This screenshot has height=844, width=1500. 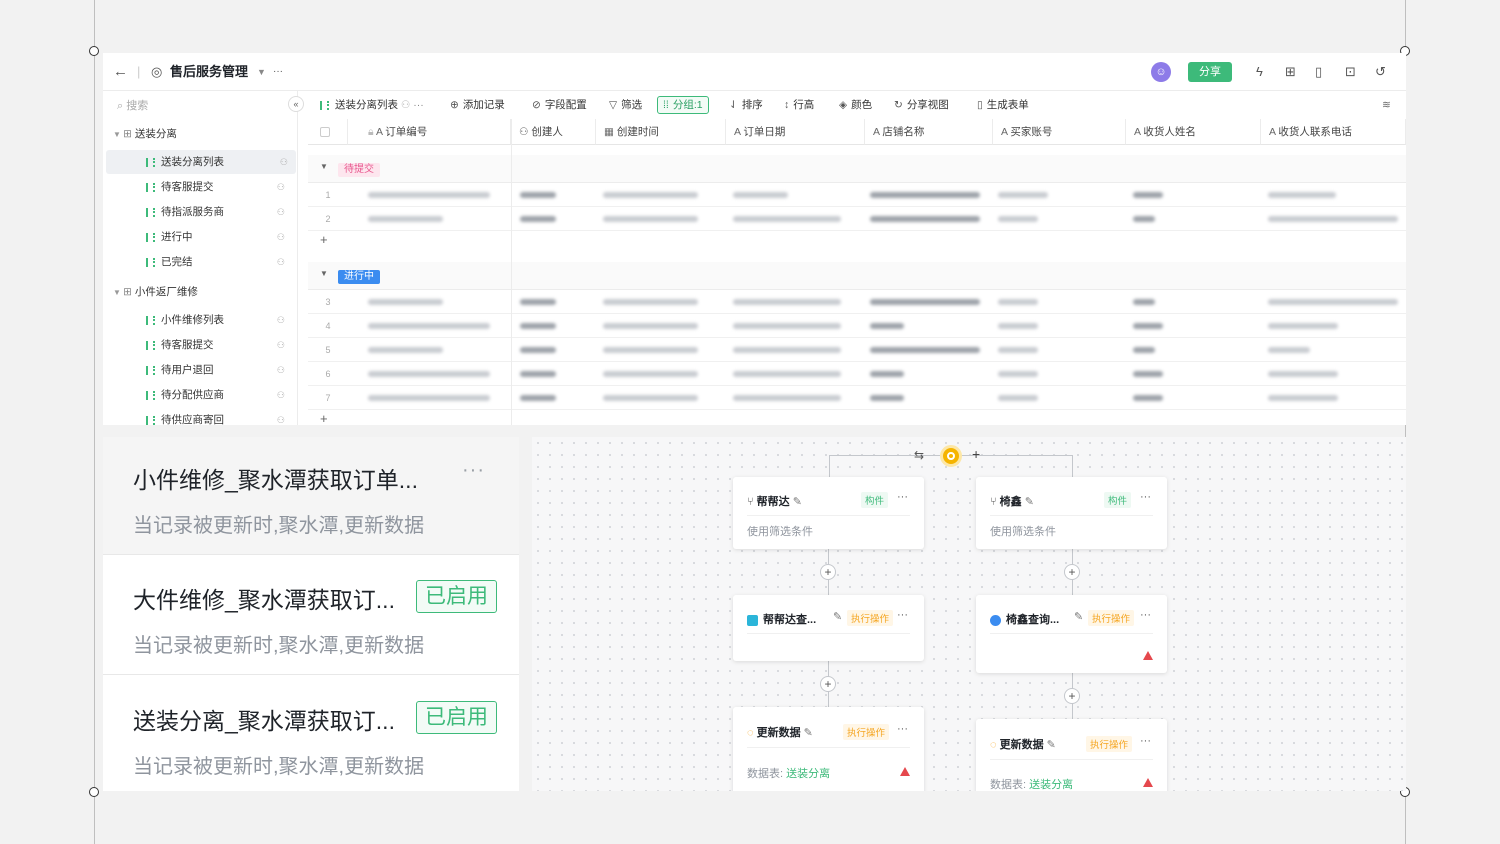 What do you see at coordinates (746, 105) in the screenshot?
I see `sort-button: ⇃ 排序` at bounding box center [746, 105].